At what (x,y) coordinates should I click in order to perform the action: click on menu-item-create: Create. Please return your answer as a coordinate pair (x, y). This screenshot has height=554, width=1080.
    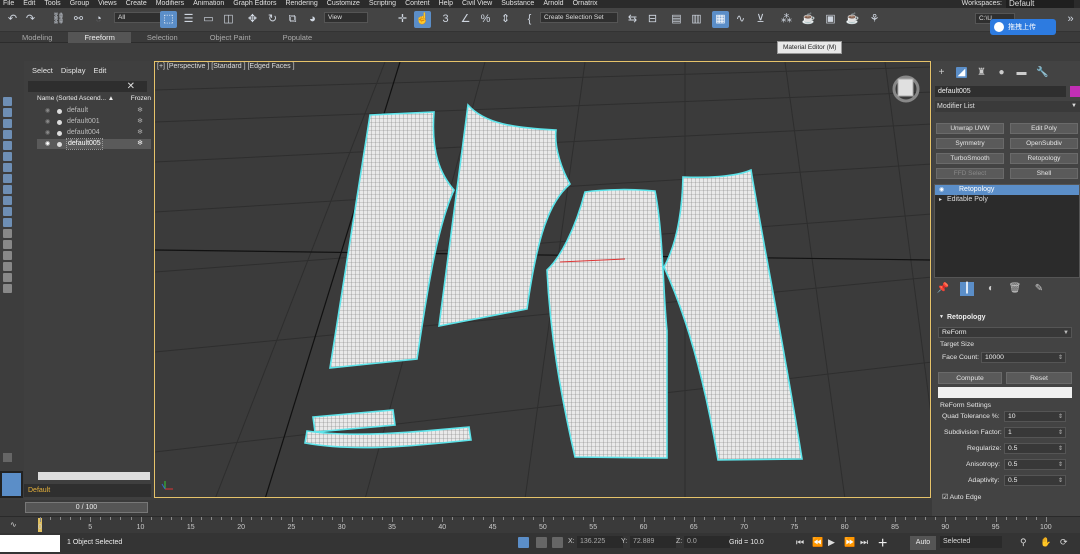
    Looking at the image, I should click on (136, 4).